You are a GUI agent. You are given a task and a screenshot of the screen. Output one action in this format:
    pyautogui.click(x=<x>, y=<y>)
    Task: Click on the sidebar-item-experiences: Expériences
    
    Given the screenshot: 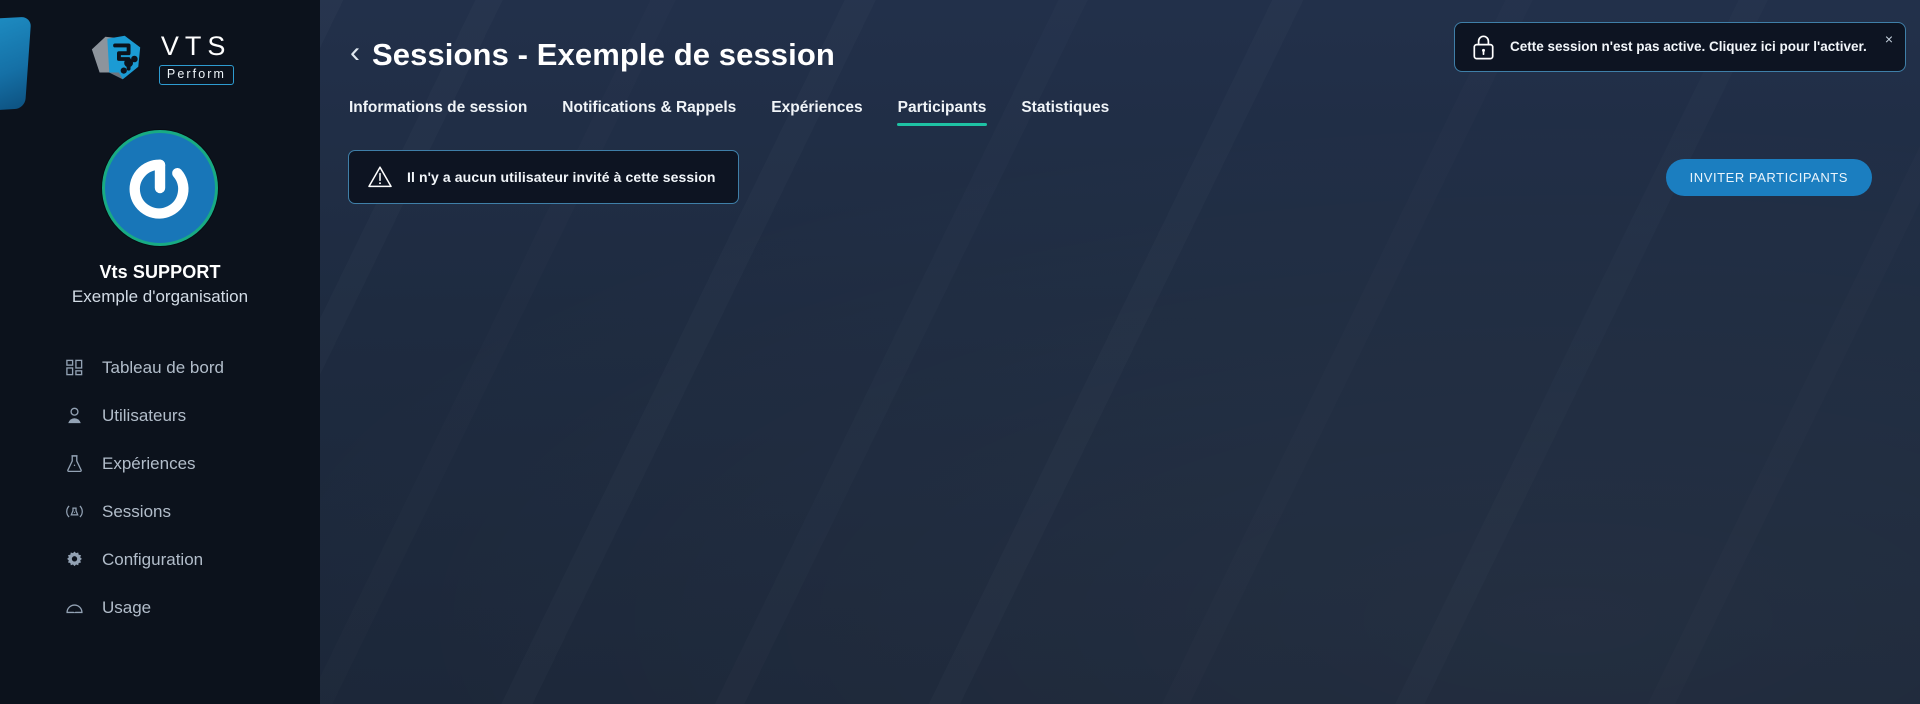 What is the action you would take?
    pyautogui.click(x=192, y=463)
    